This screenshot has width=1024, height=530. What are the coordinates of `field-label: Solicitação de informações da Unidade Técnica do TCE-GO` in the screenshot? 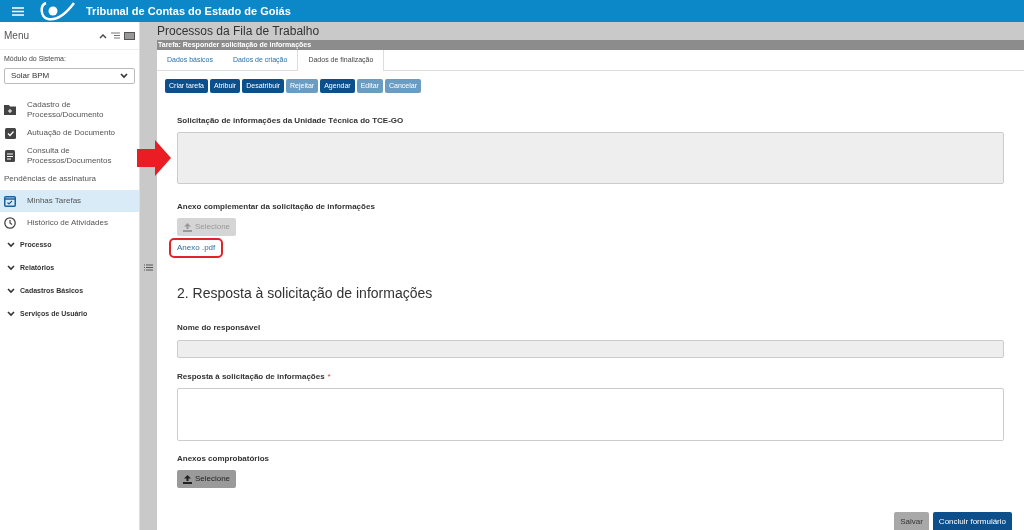 It's located at (291, 121).